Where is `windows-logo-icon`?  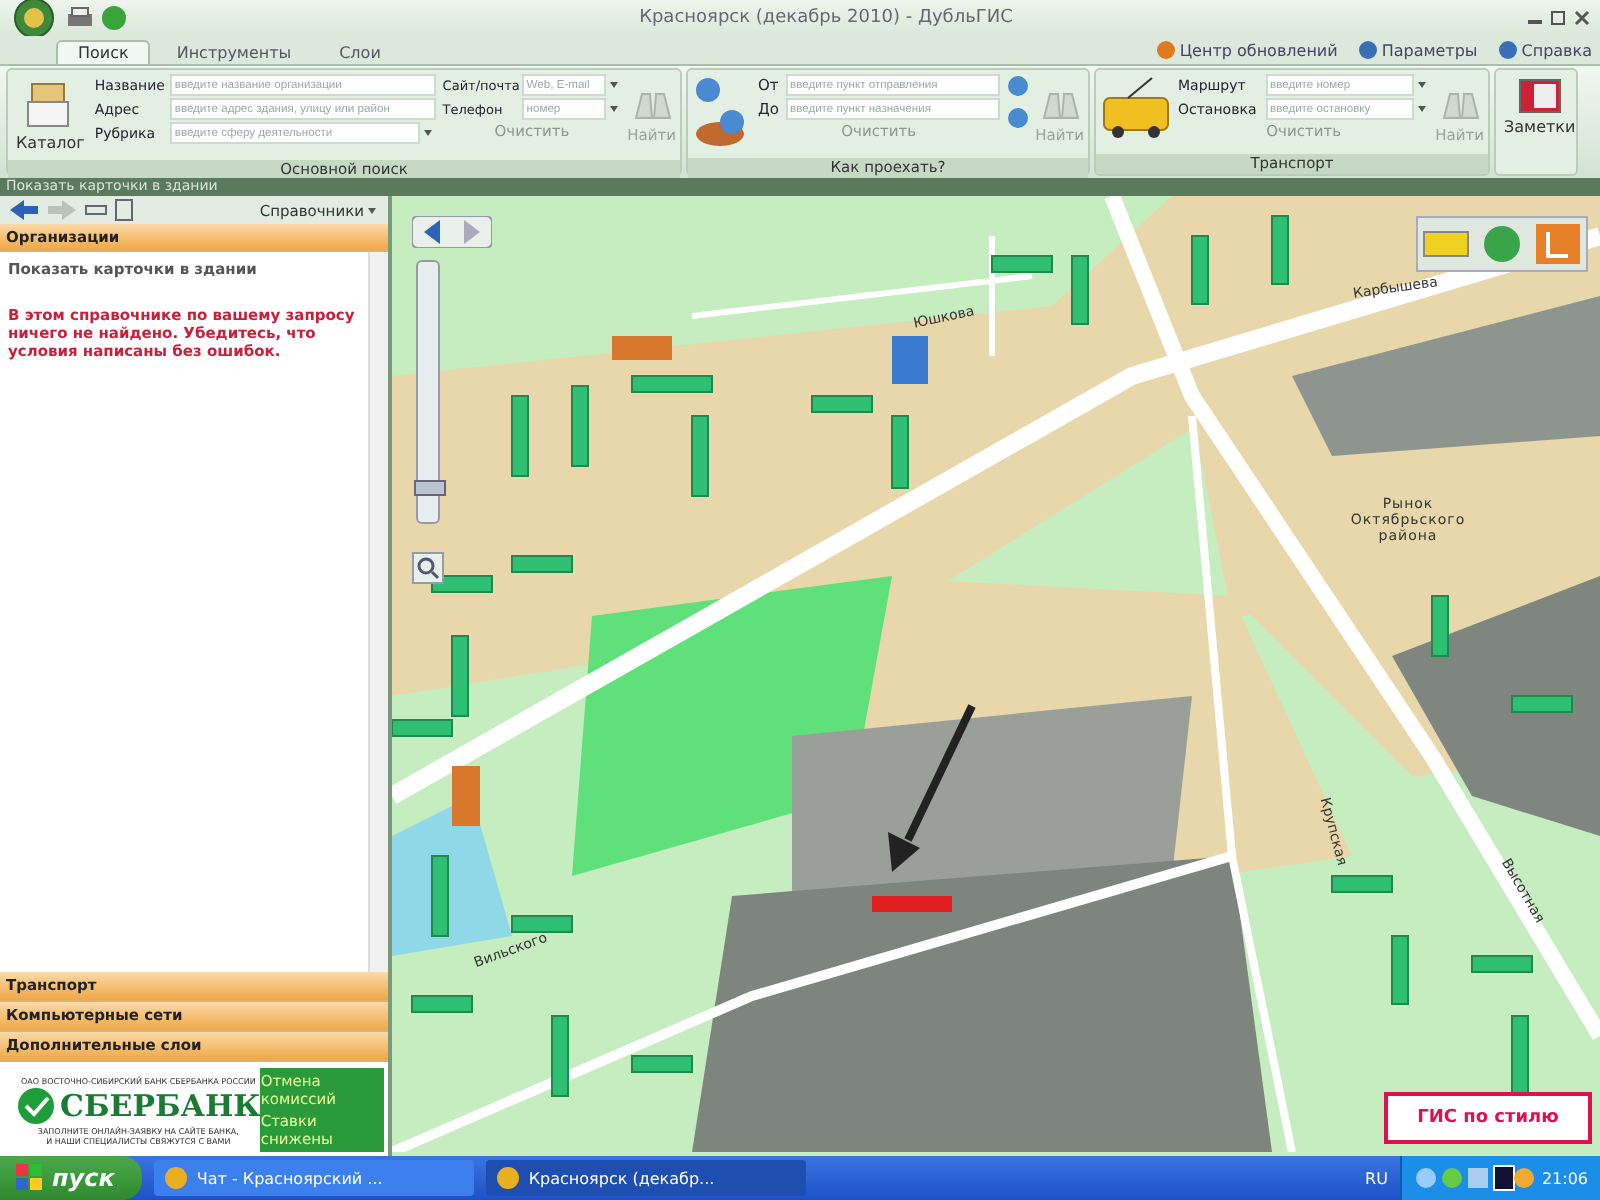
windows-logo-icon is located at coordinates (30, 1178).